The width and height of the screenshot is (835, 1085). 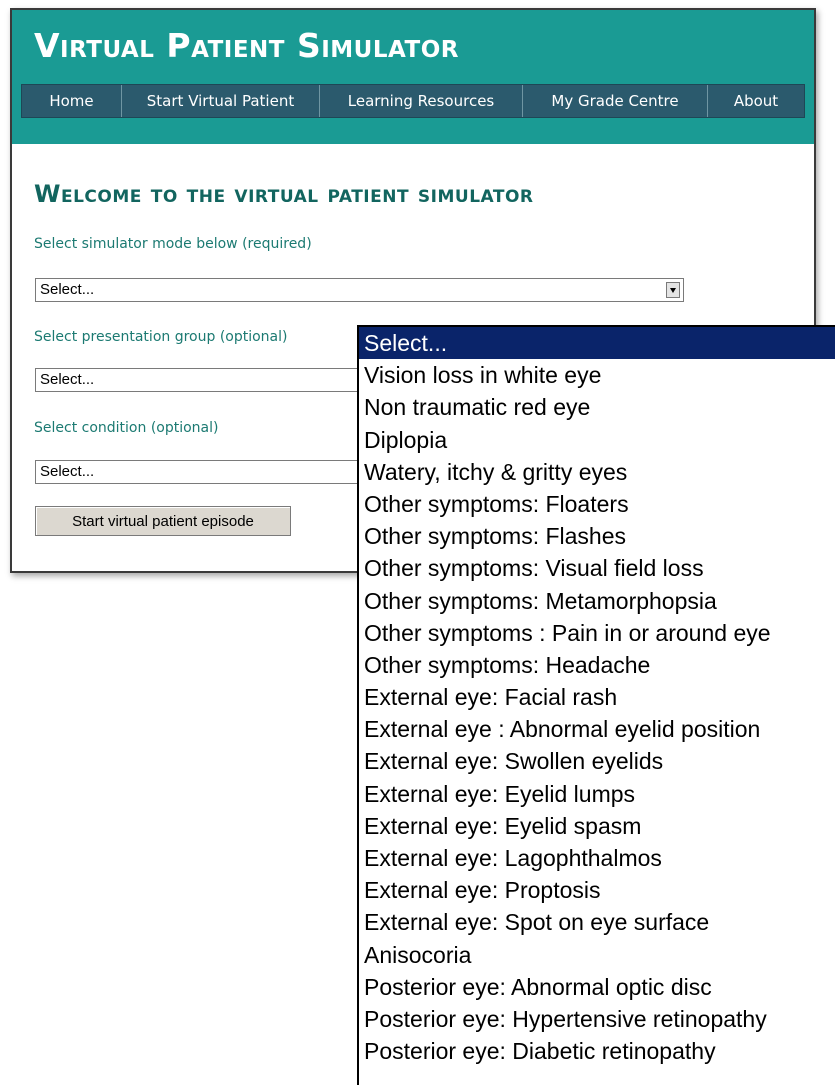 I want to click on dropdown-option: Posterior eye: Abnormal optic disc, so click(x=597, y=987).